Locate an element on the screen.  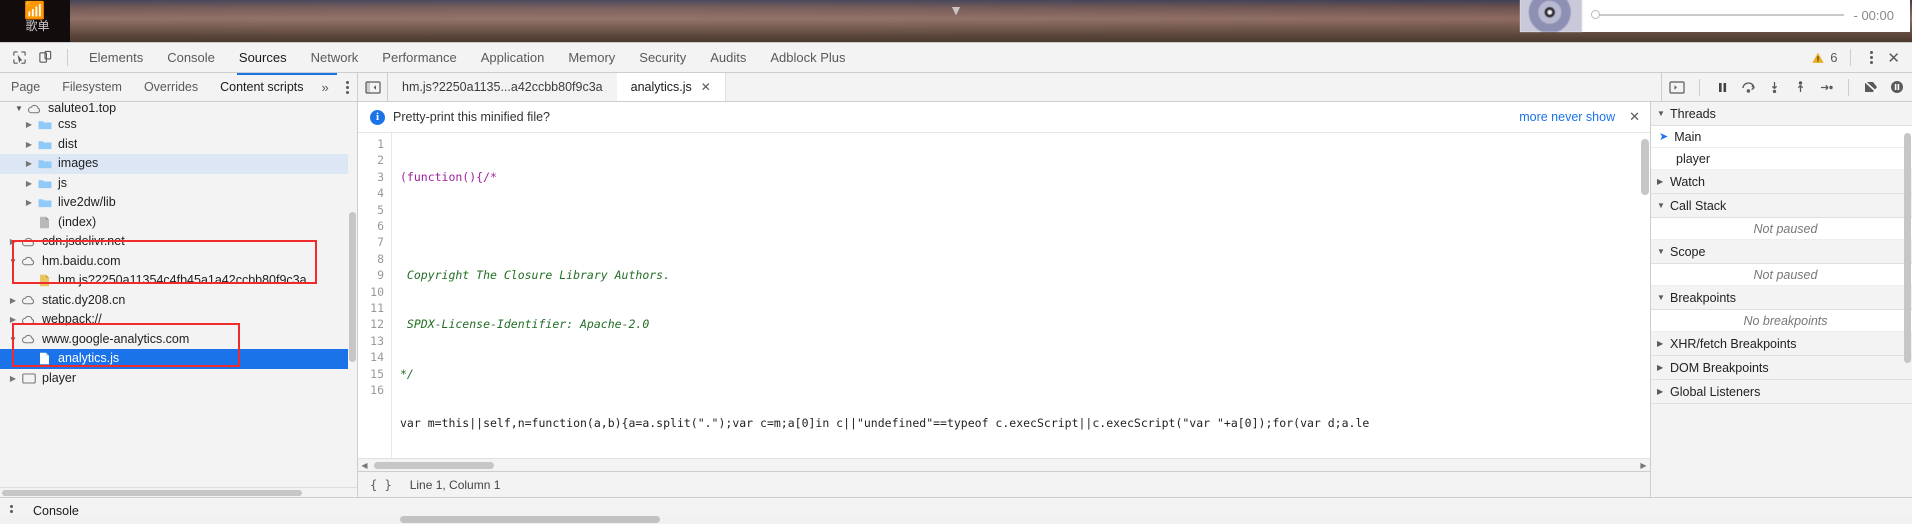
chevron-right-icon: ▶ is located at coordinates (1643, 465).